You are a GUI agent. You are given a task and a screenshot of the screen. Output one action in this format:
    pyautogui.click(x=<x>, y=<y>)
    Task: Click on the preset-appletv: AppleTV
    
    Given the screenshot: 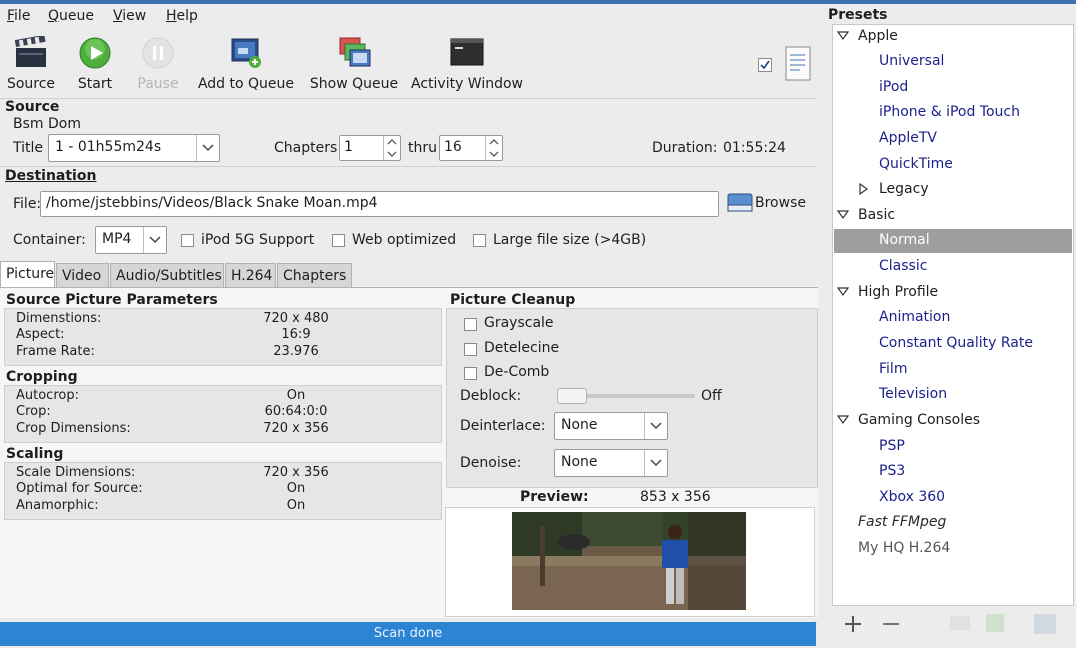 What is the action you would take?
    pyautogui.click(x=908, y=138)
    